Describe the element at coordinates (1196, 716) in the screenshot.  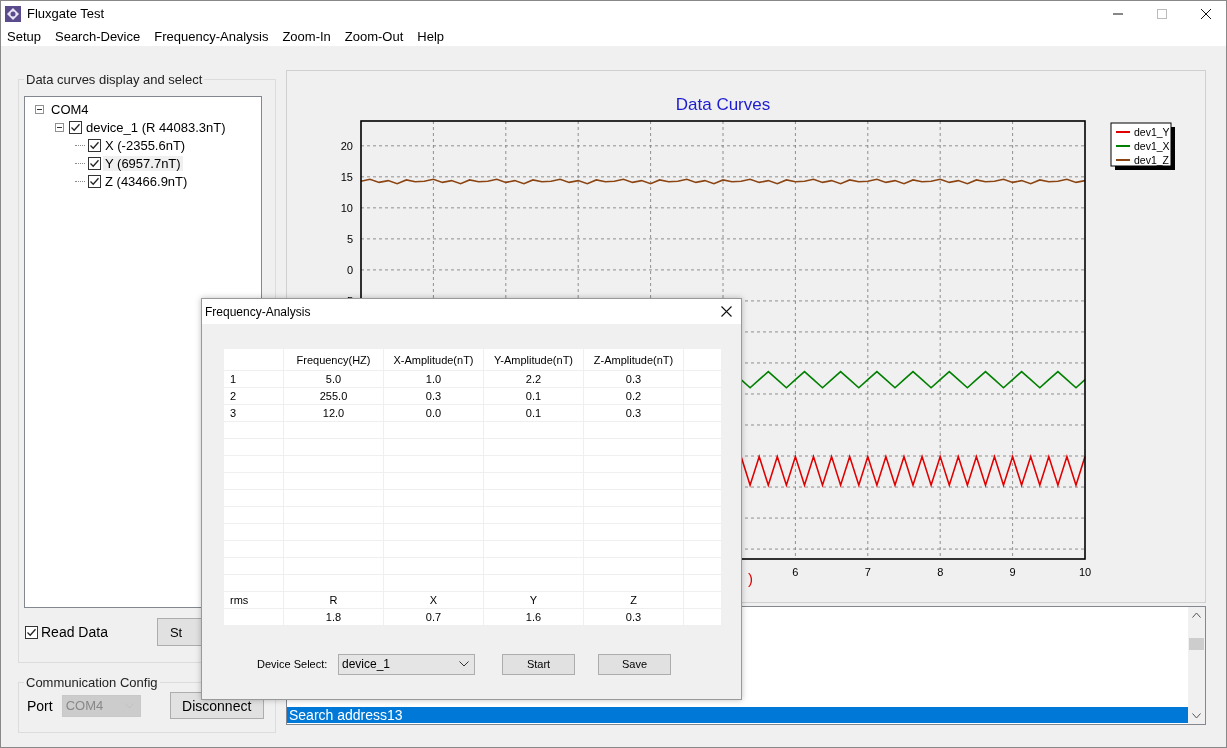
I see `scroll-down-icon` at that location.